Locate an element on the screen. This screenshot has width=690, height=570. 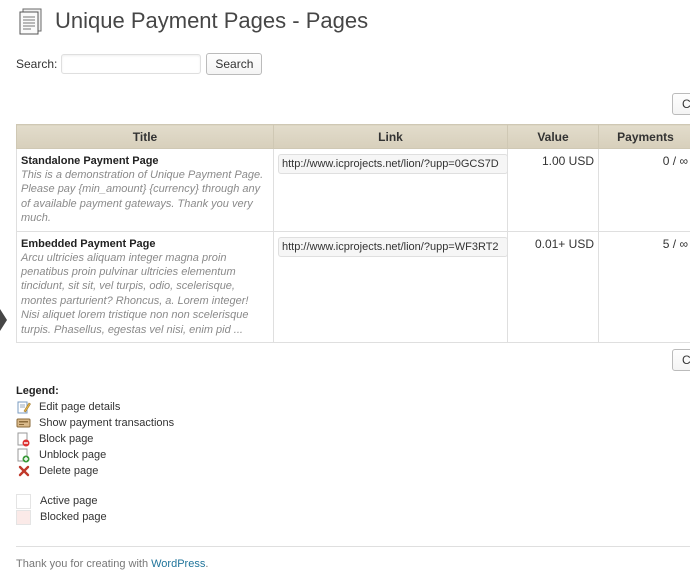
search-button: Search is located at coordinates (234, 64).